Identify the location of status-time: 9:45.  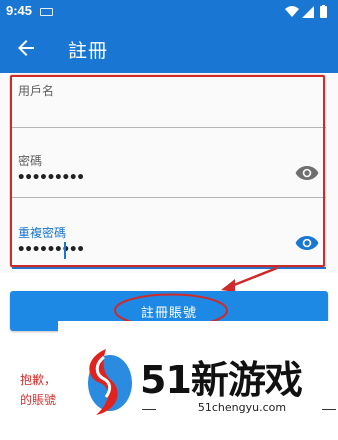
(19, 10).